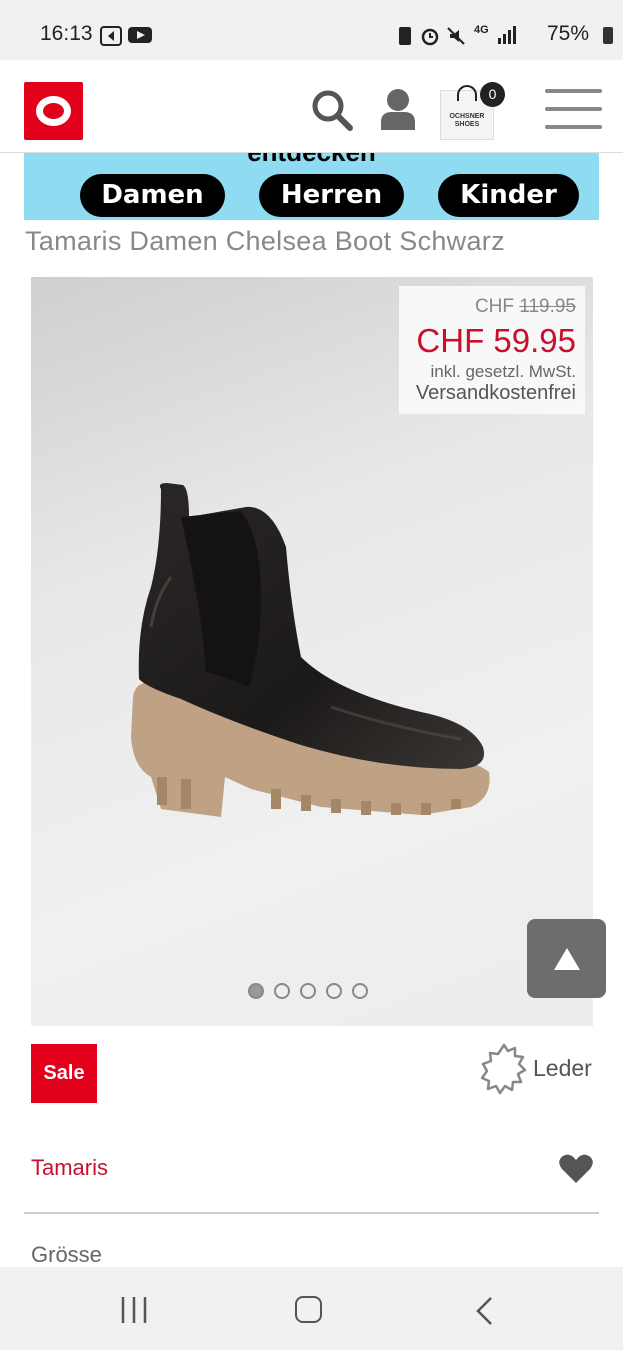 This screenshot has width=623, height=1350. What do you see at coordinates (135, 1310) in the screenshot?
I see `recent-apps-icon` at bounding box center [135, 1310].